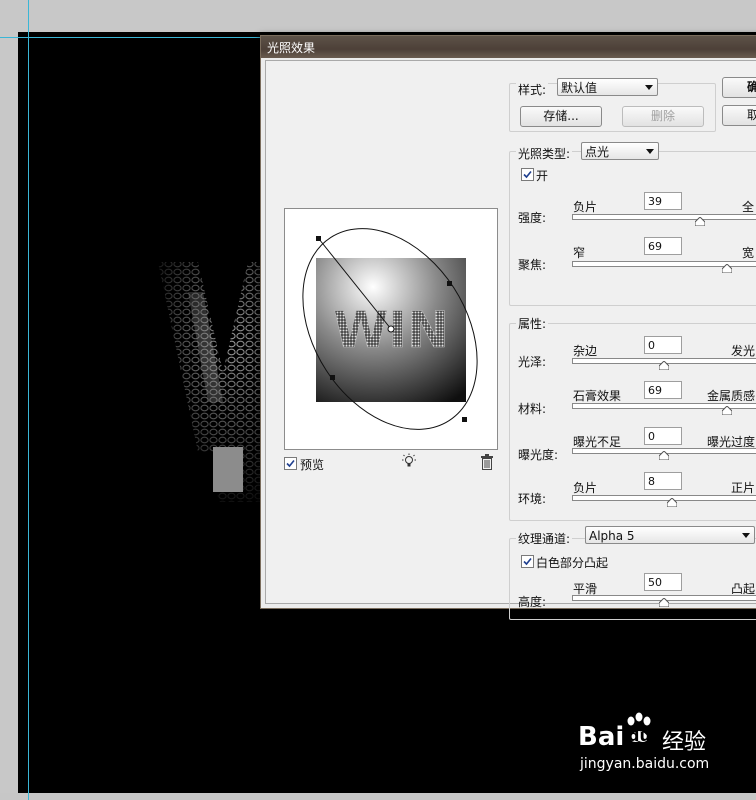 Image resolution: width=756 pixels, height=800 pixels. I want to click on gloss-max-label: 发光, so click(743, 351).